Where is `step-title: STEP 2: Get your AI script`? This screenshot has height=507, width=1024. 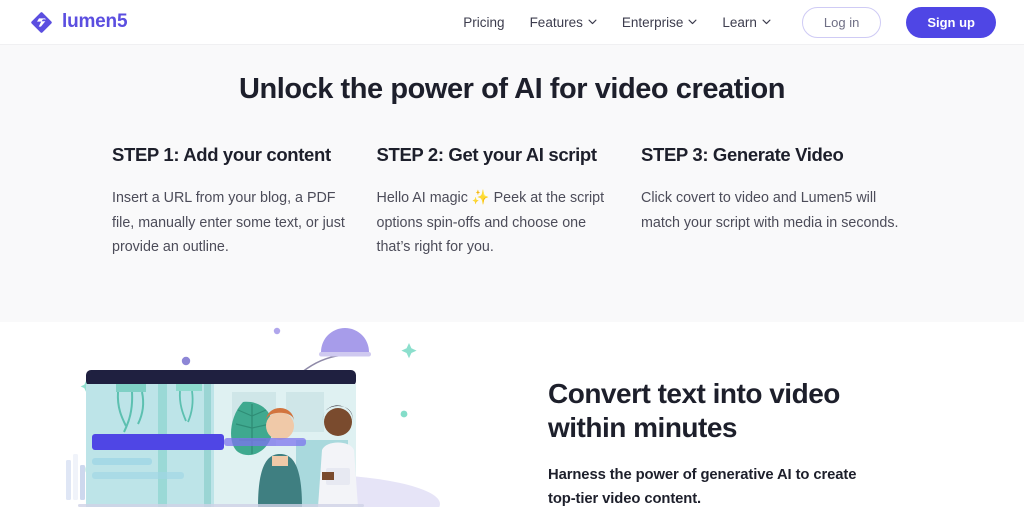
step-title: STEP 2: Get your AI script is located at coordinates (487, 154).